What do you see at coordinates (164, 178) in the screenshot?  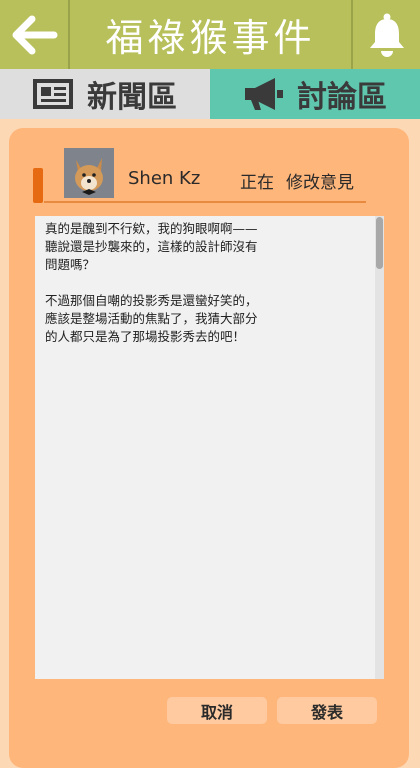 I see `author-name: Shen Kz` at bounding box center [164, 178].